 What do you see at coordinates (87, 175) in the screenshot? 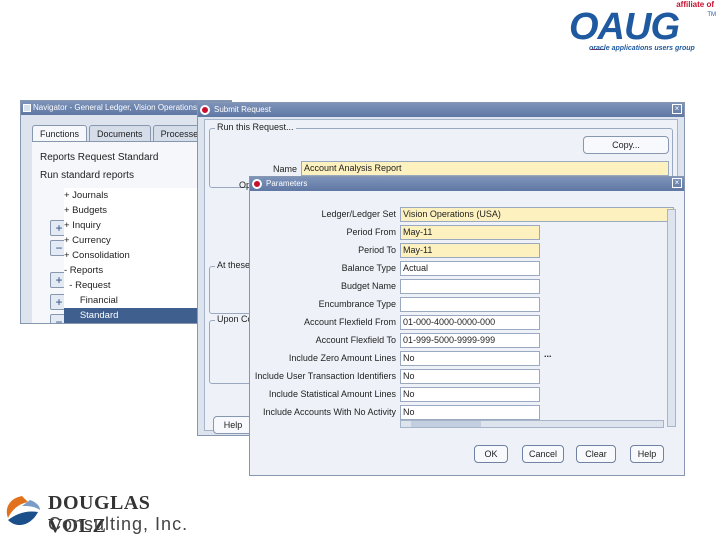
I see `function-subdescription: Run standard reports` at bounding box center [87, 175].